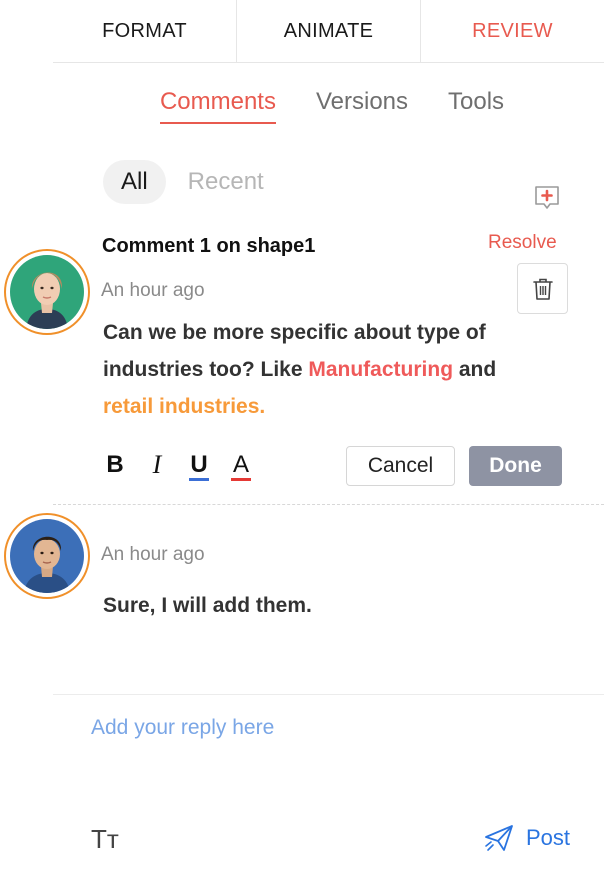  What do you see at coordinates (400, 466) in the screenshot?
I see `cancel-button: Cancel` at bounding box center [400, 466].